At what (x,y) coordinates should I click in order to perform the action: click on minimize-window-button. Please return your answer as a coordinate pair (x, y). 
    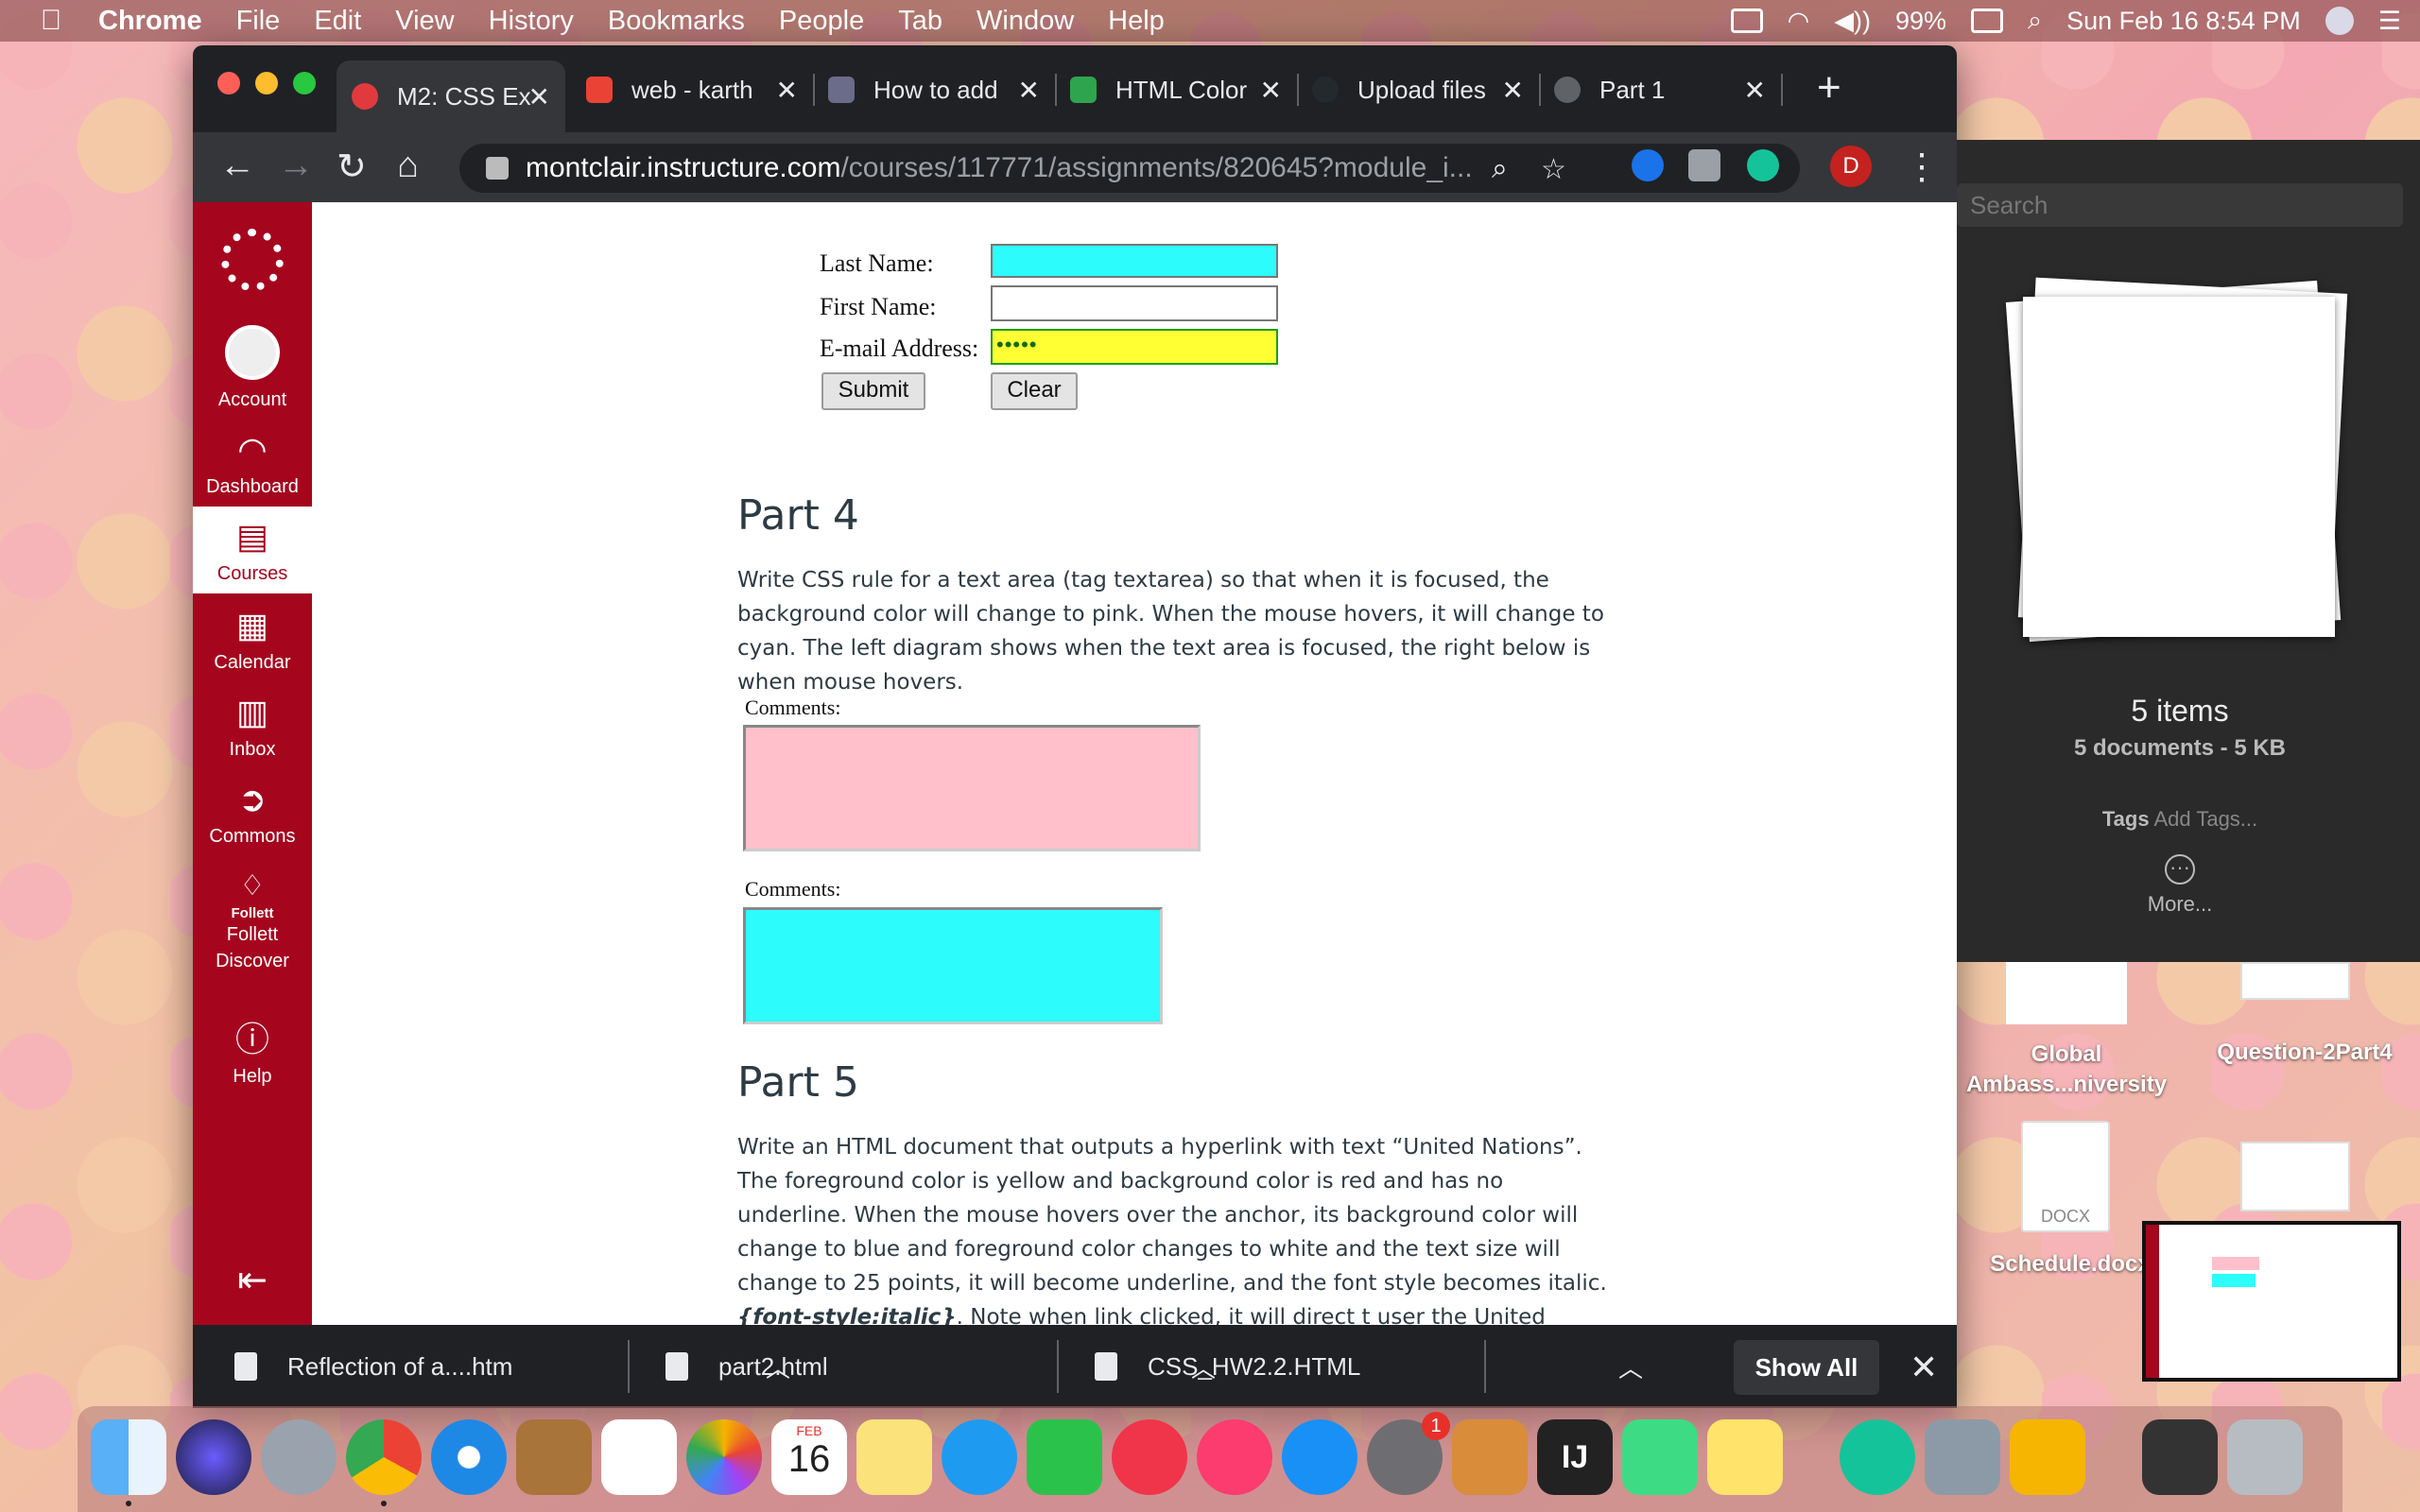
    Looking at the image, I should click on (266, 83).